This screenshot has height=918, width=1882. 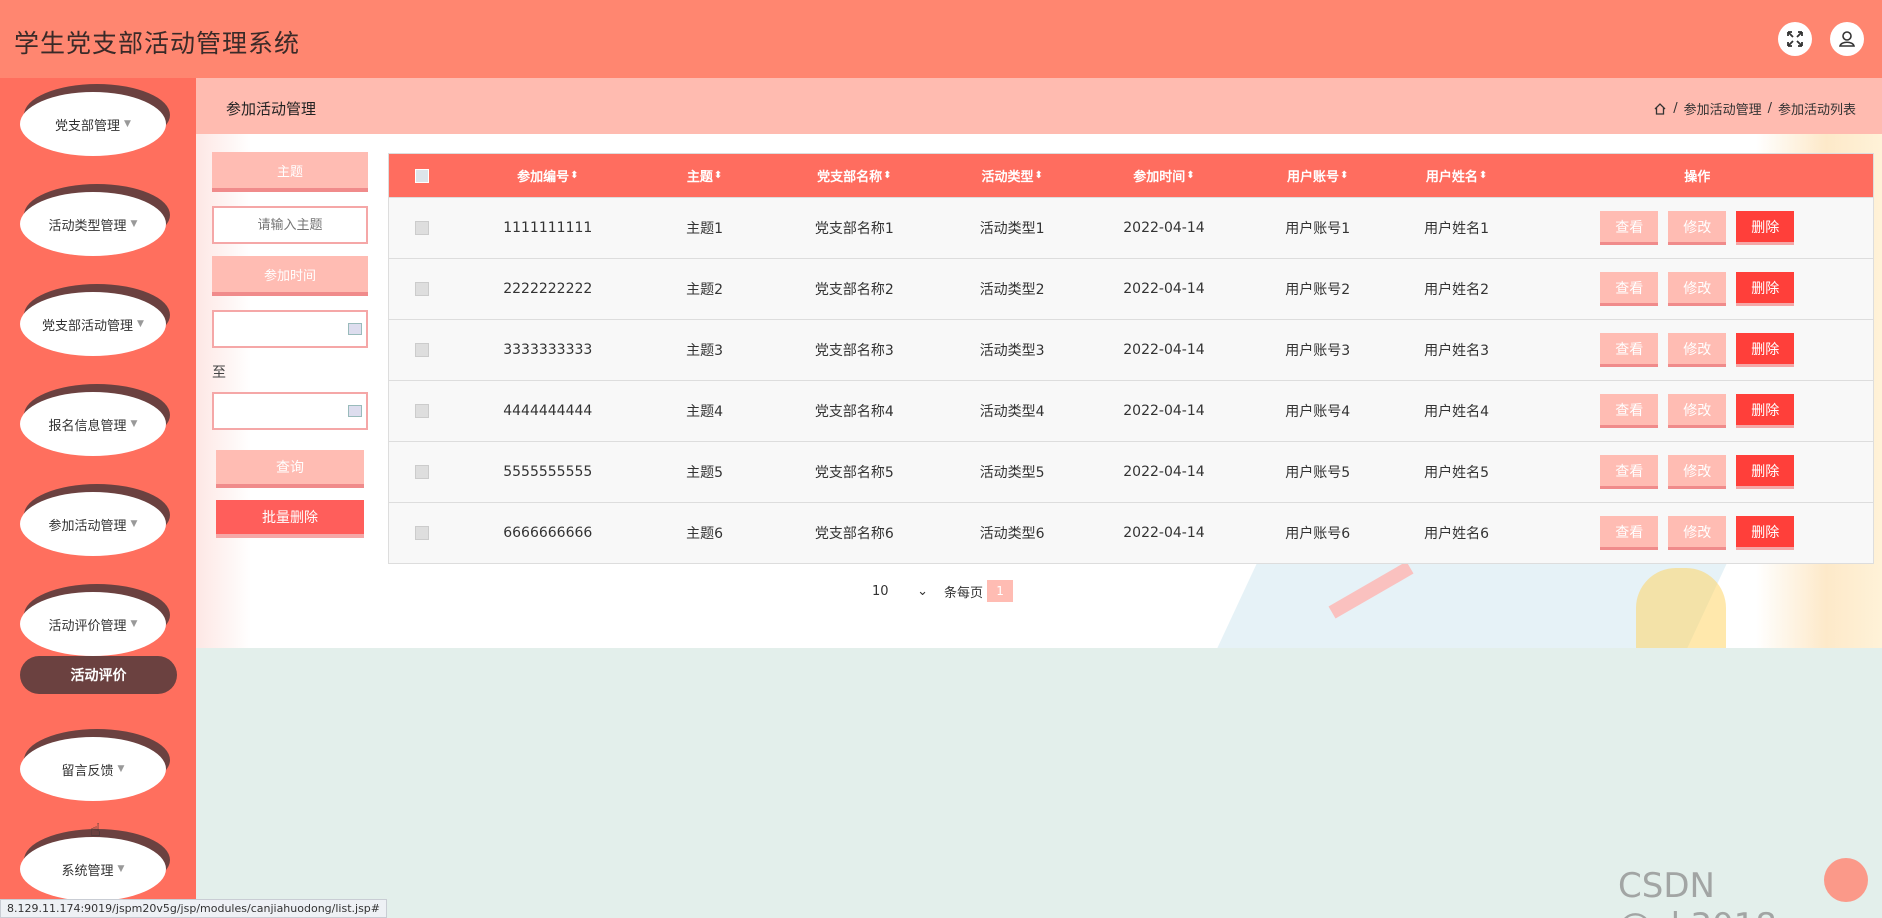 I want to click on table-cell: 1111111111, so click(x=548, y=228).